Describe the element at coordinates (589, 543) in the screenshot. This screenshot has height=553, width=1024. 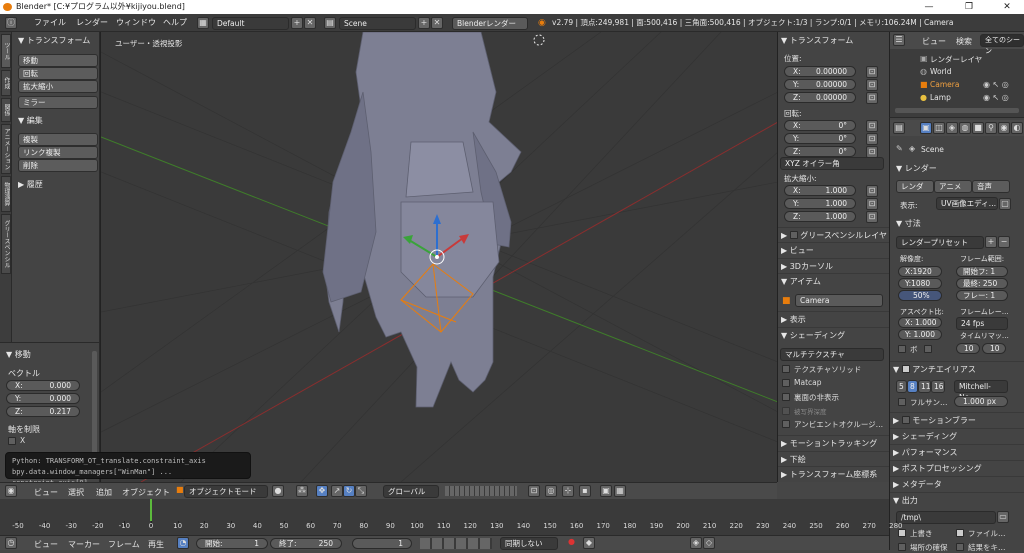
I see `keying-icon: ◆` at that location.